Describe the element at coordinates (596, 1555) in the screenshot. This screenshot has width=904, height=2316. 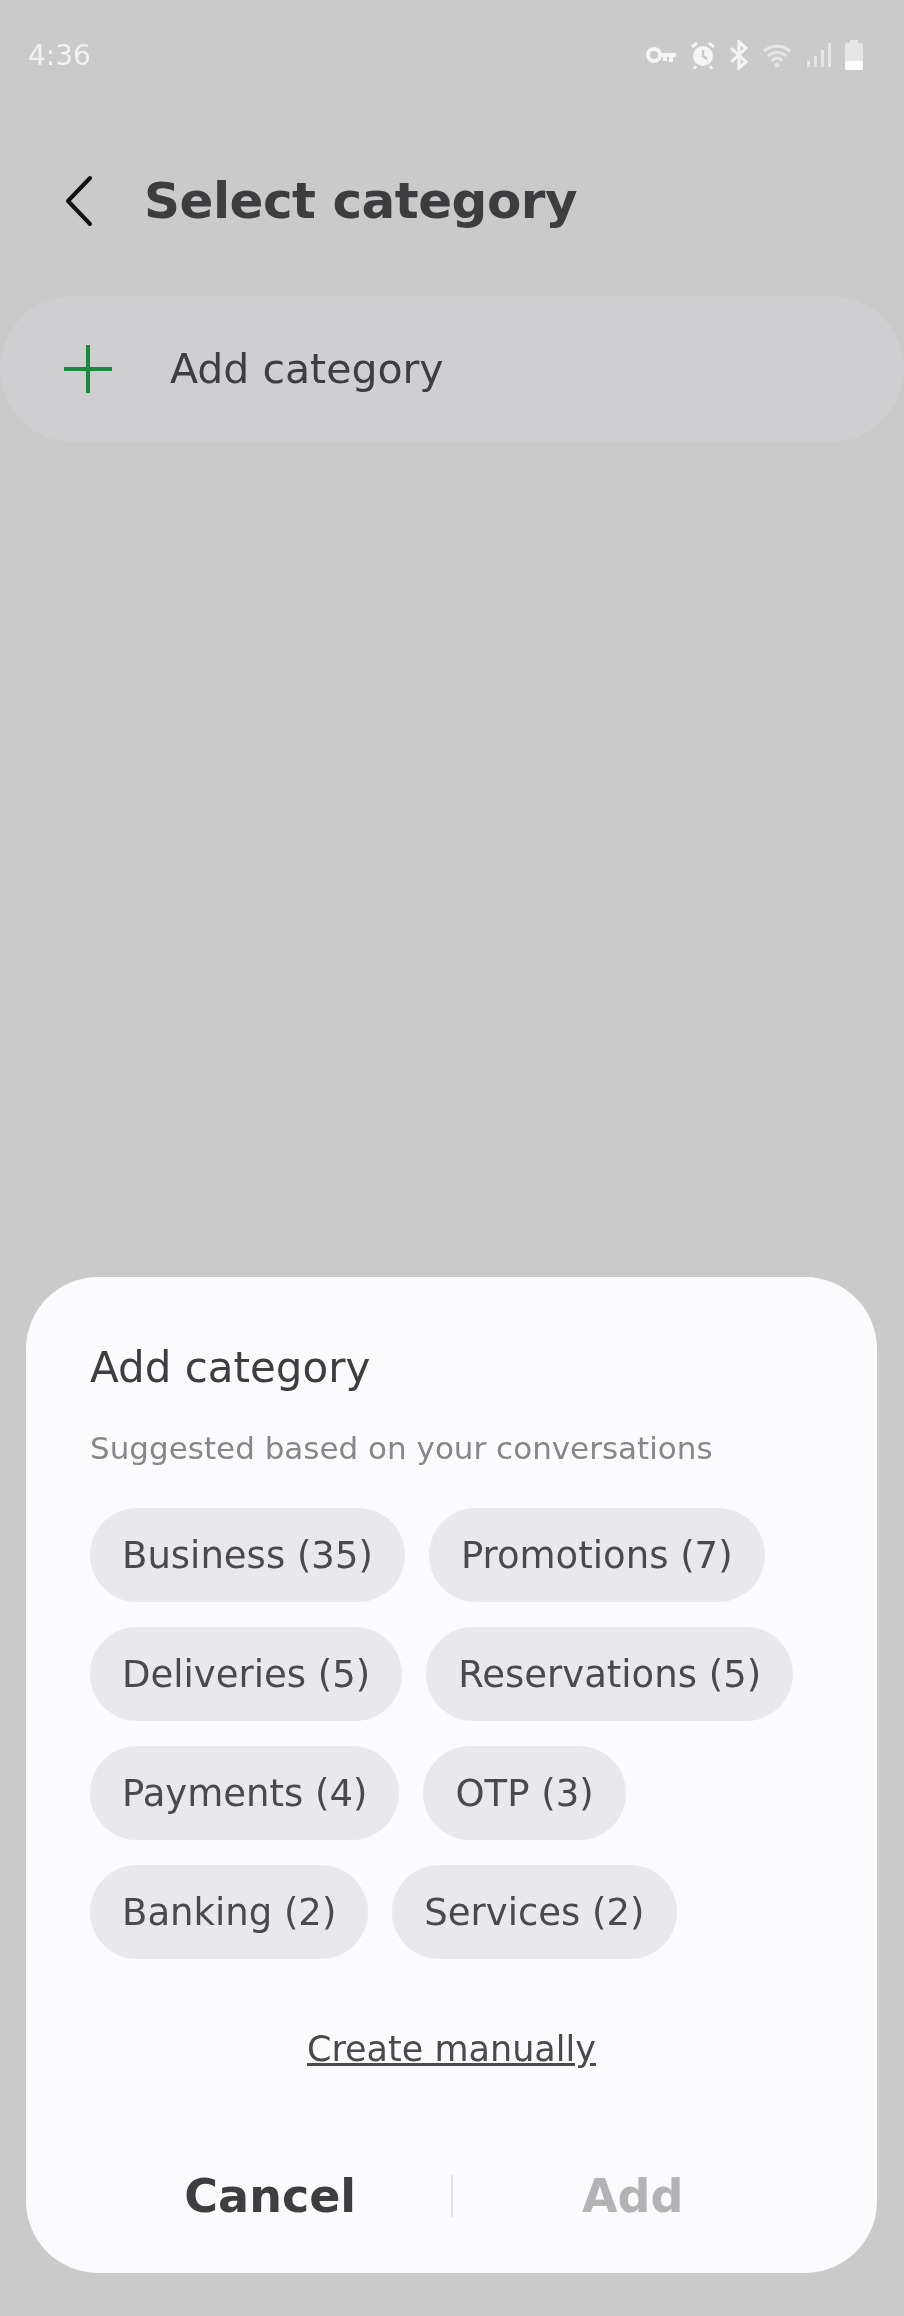
I see `category-chip: Promotions (7)` at that location.